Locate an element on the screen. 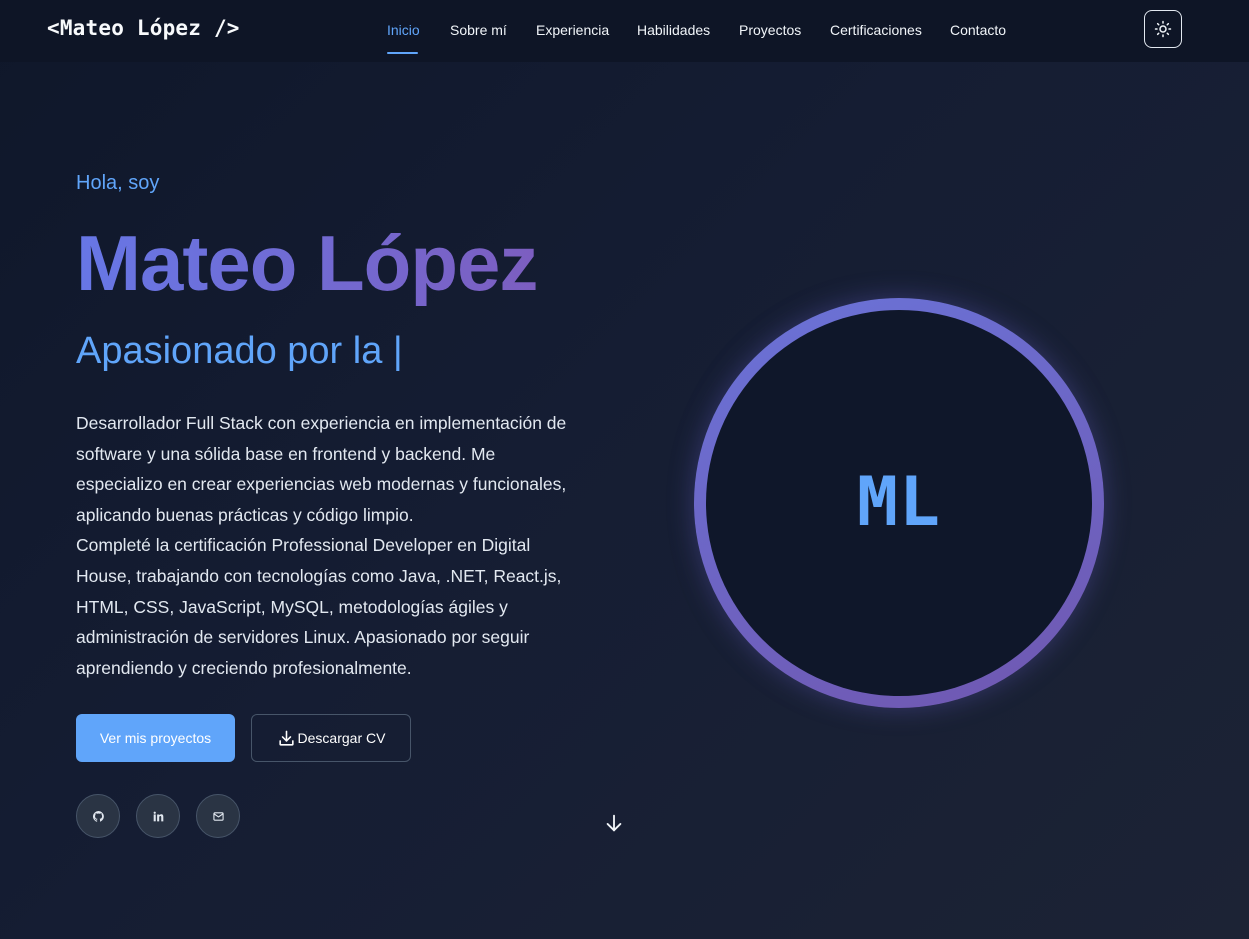  hero-tagline: Apasionado por la | is located at coordinates (239, 351).